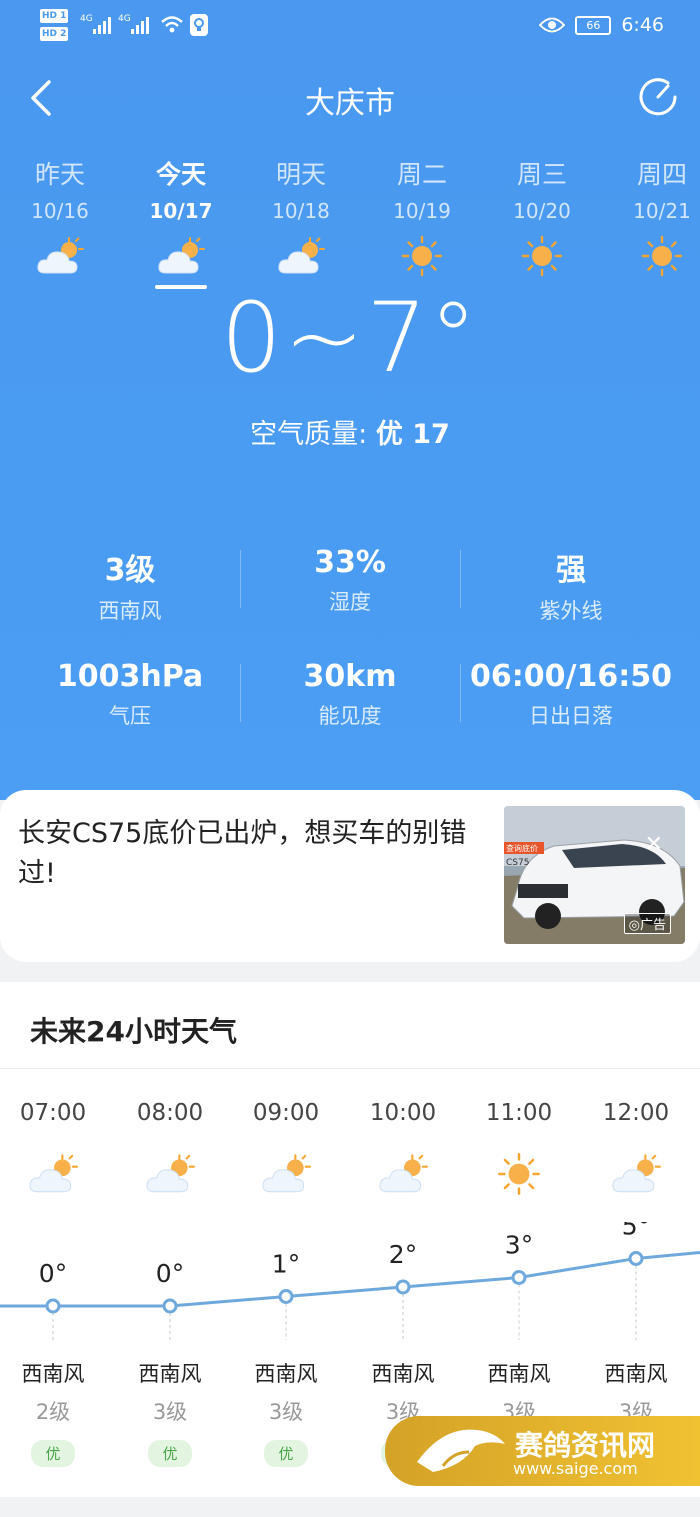 This screenshot has height=1517, width=700. I want to click on stat-value: 30km, so click(350, 676).